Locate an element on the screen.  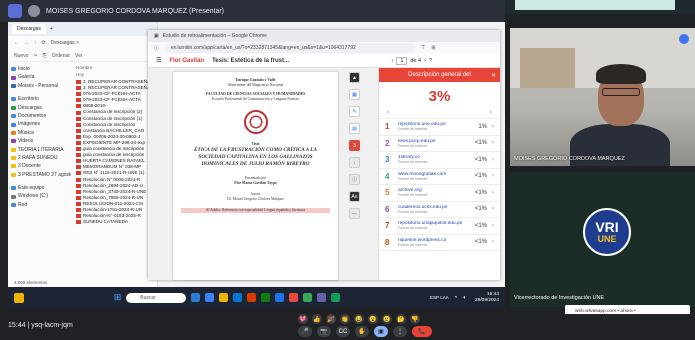
menu-icon: ☰ is located at coordinates (158, 60).